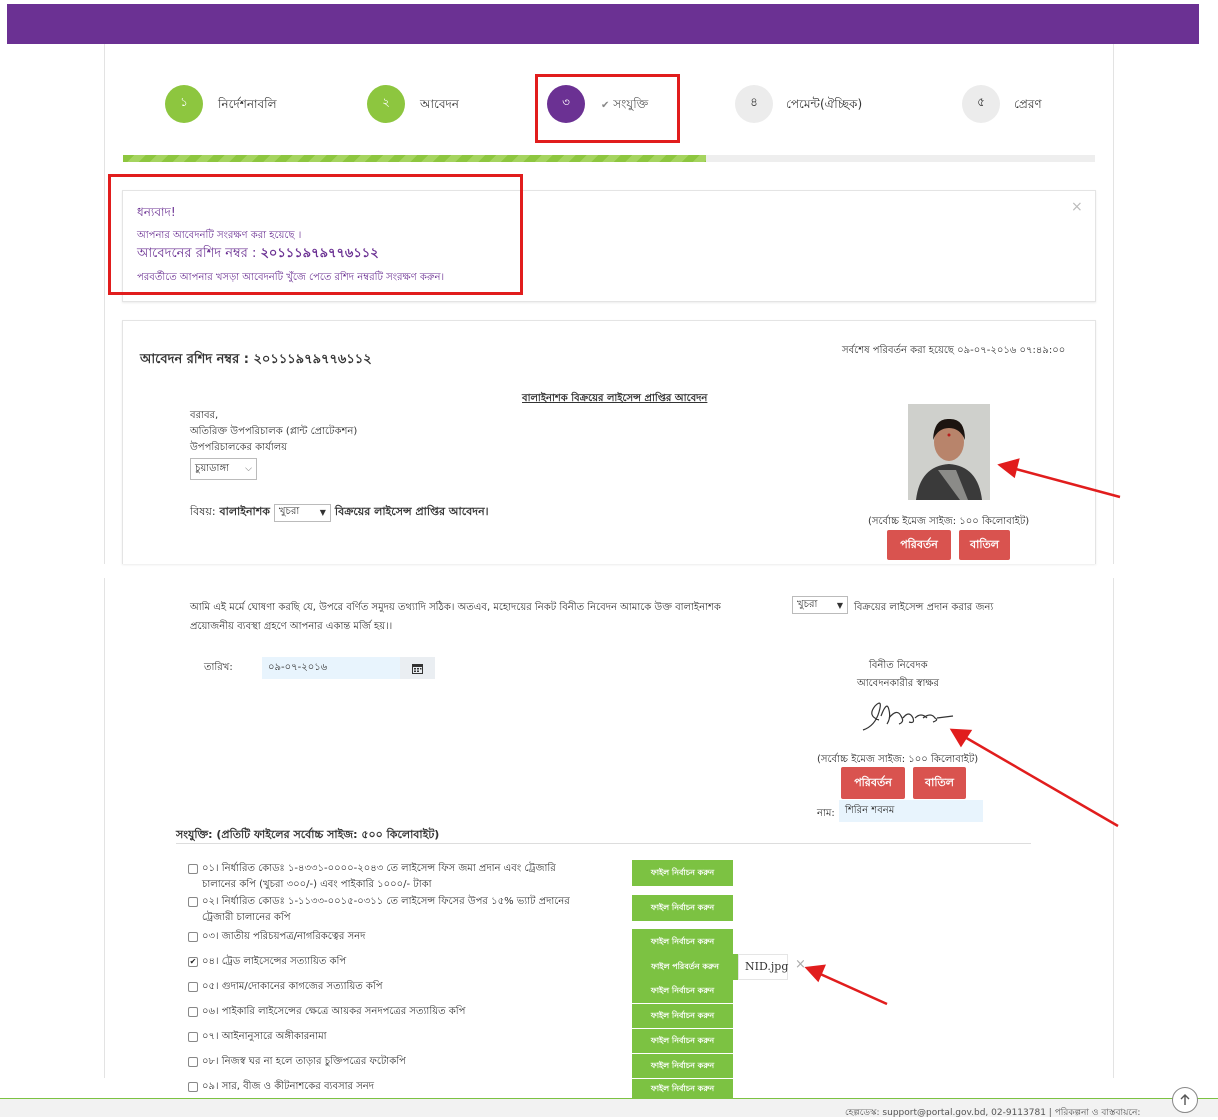 The image size is (1218, 1120). Describe the element at coordinates (1040, 781) in the screenshot. I see `annotation-arrow-signature` at that location.